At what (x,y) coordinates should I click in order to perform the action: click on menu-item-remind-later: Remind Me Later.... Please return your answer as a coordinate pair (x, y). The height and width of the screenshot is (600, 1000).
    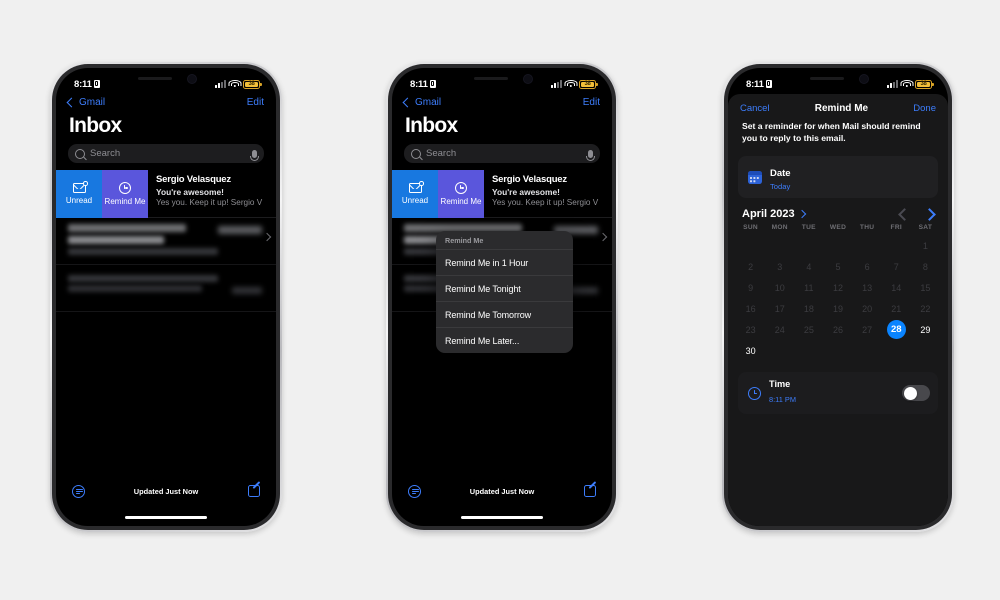
    Looking at the image, I should click on (504, 340).